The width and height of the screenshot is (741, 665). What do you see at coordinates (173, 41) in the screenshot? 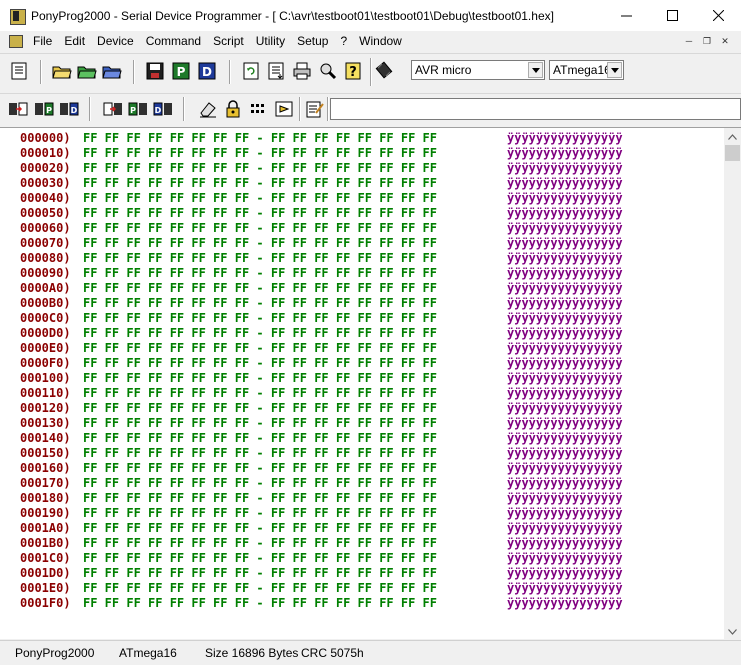
I see `menu-command: Command` at bounding box center [173, 41].